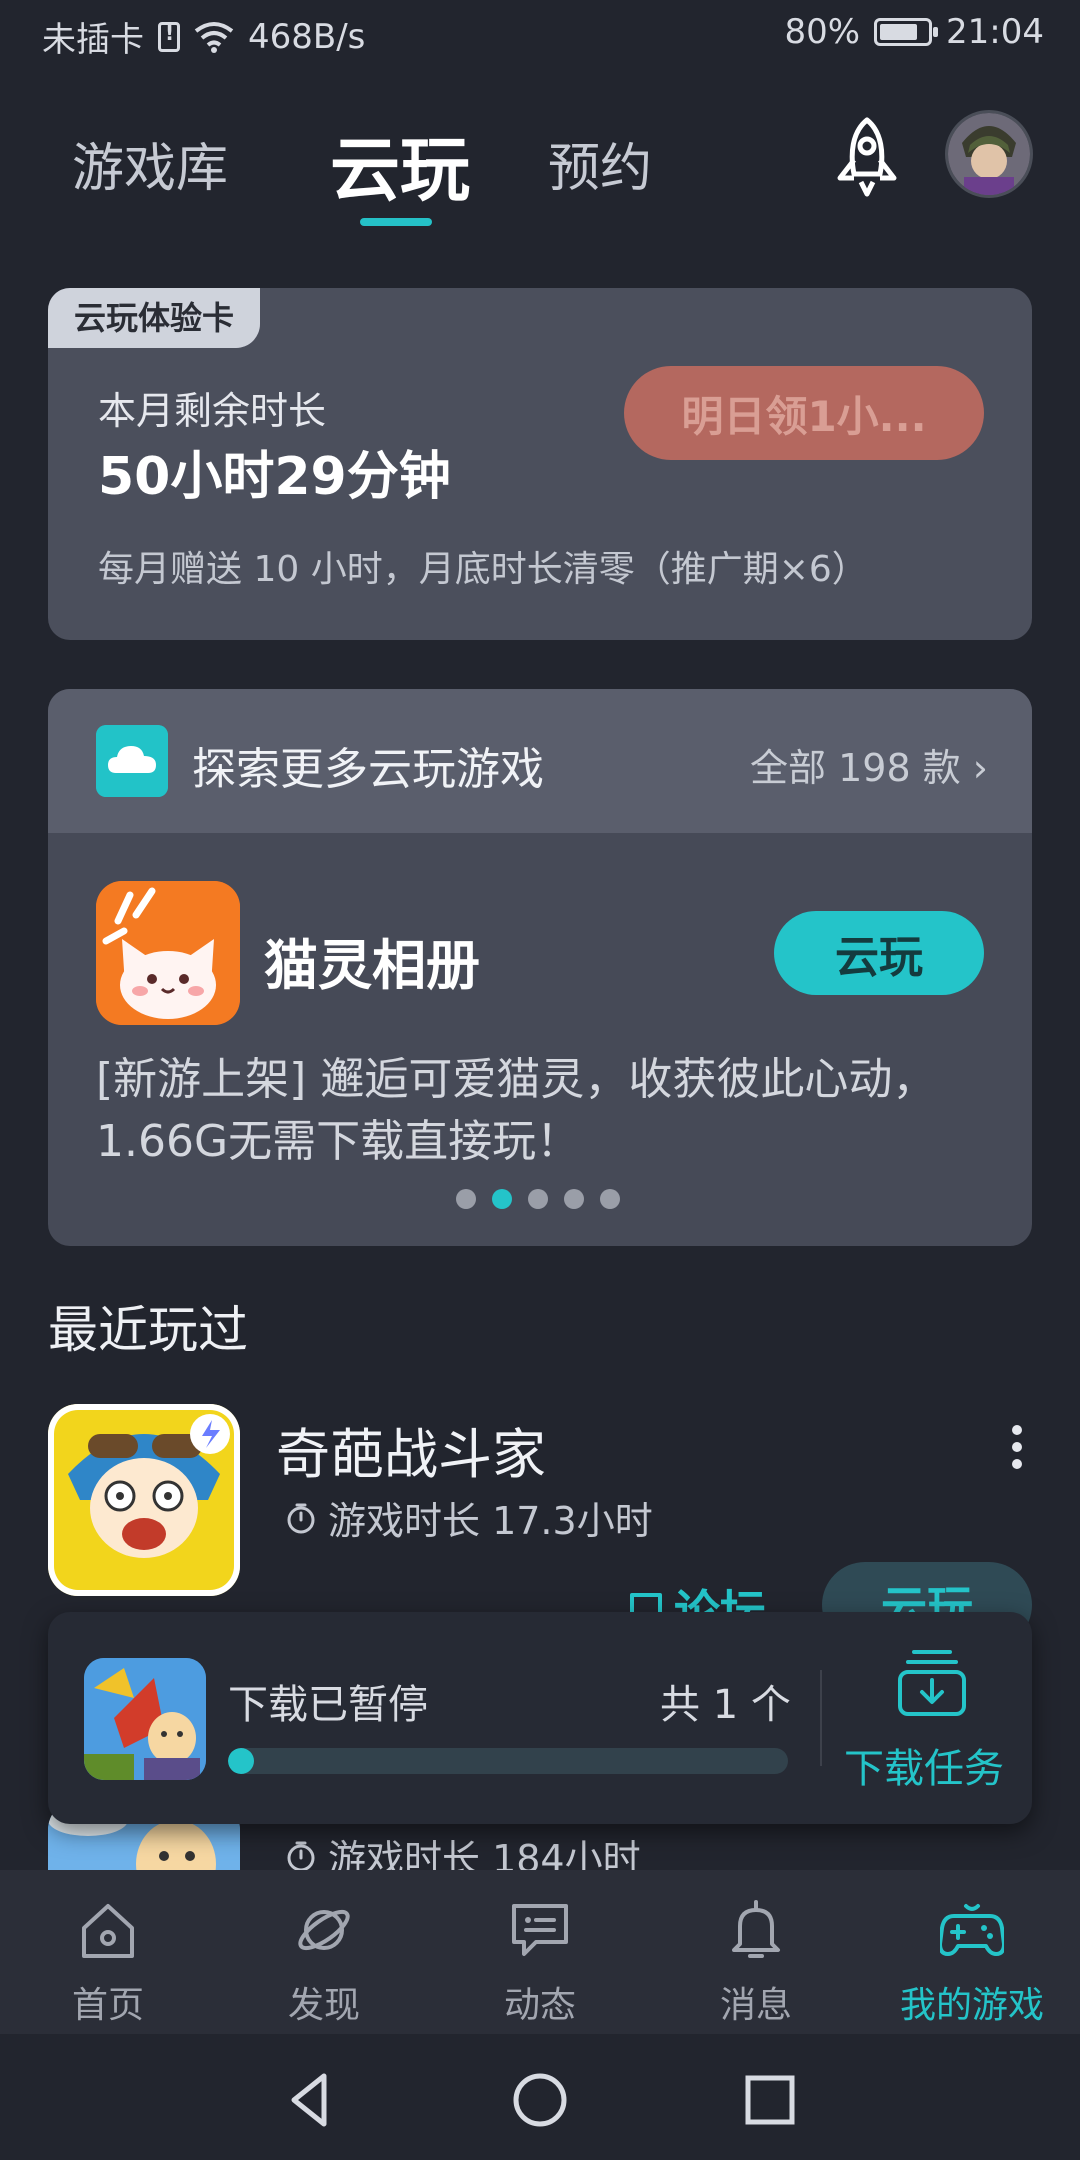 The height and width of the screenshot is (2160, 1080). Describe the element at coordinates (540, 170) in the screenshot. I see `top-tabs: 游戏库 云玩 预约` at that location.